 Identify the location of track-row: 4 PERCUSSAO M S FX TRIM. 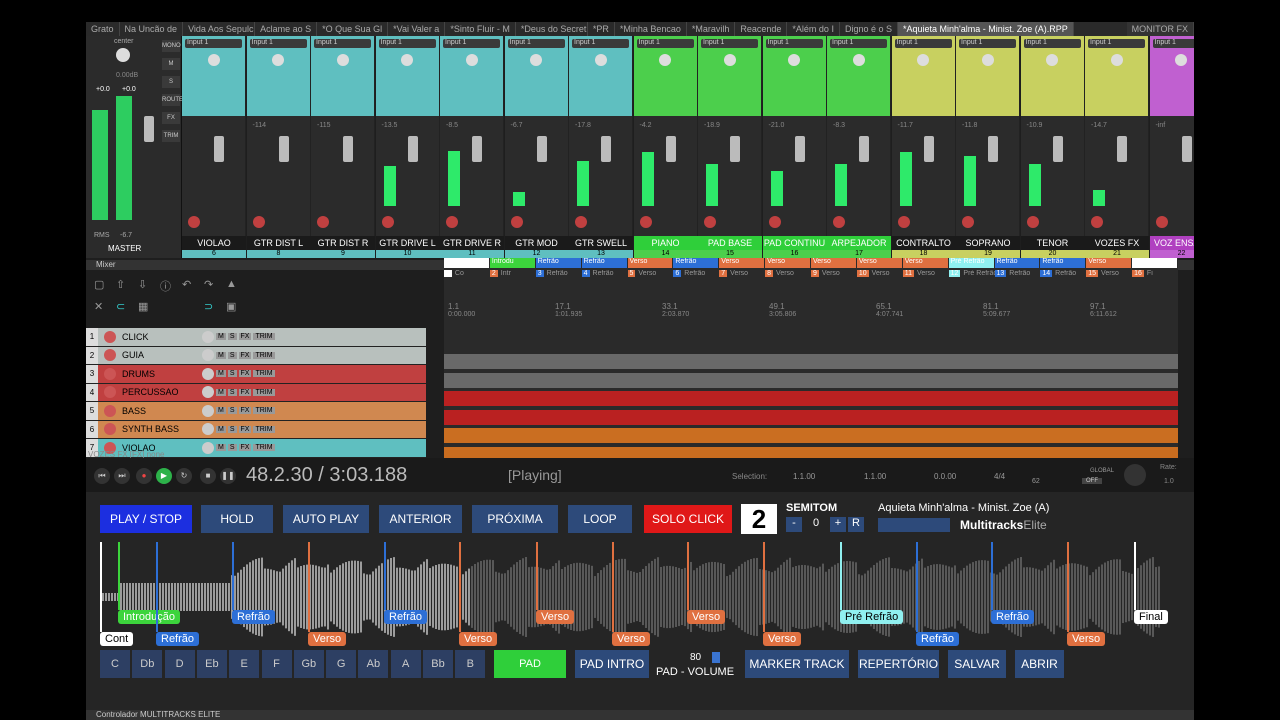
(256, 392).